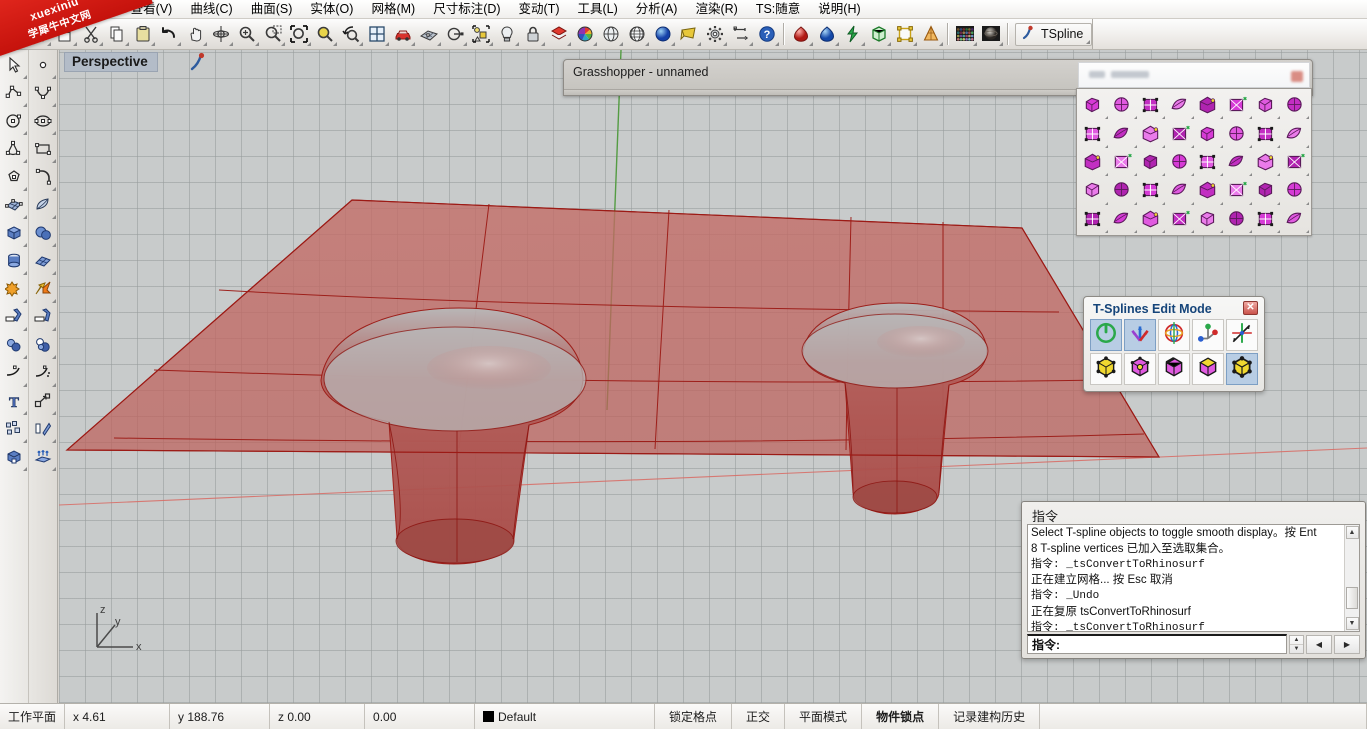 The width and height of the screenshot is (1367, 729). Describe the element at coordinates (325, 34) in the screenshot. I see `zoom-selected-button` at that location.